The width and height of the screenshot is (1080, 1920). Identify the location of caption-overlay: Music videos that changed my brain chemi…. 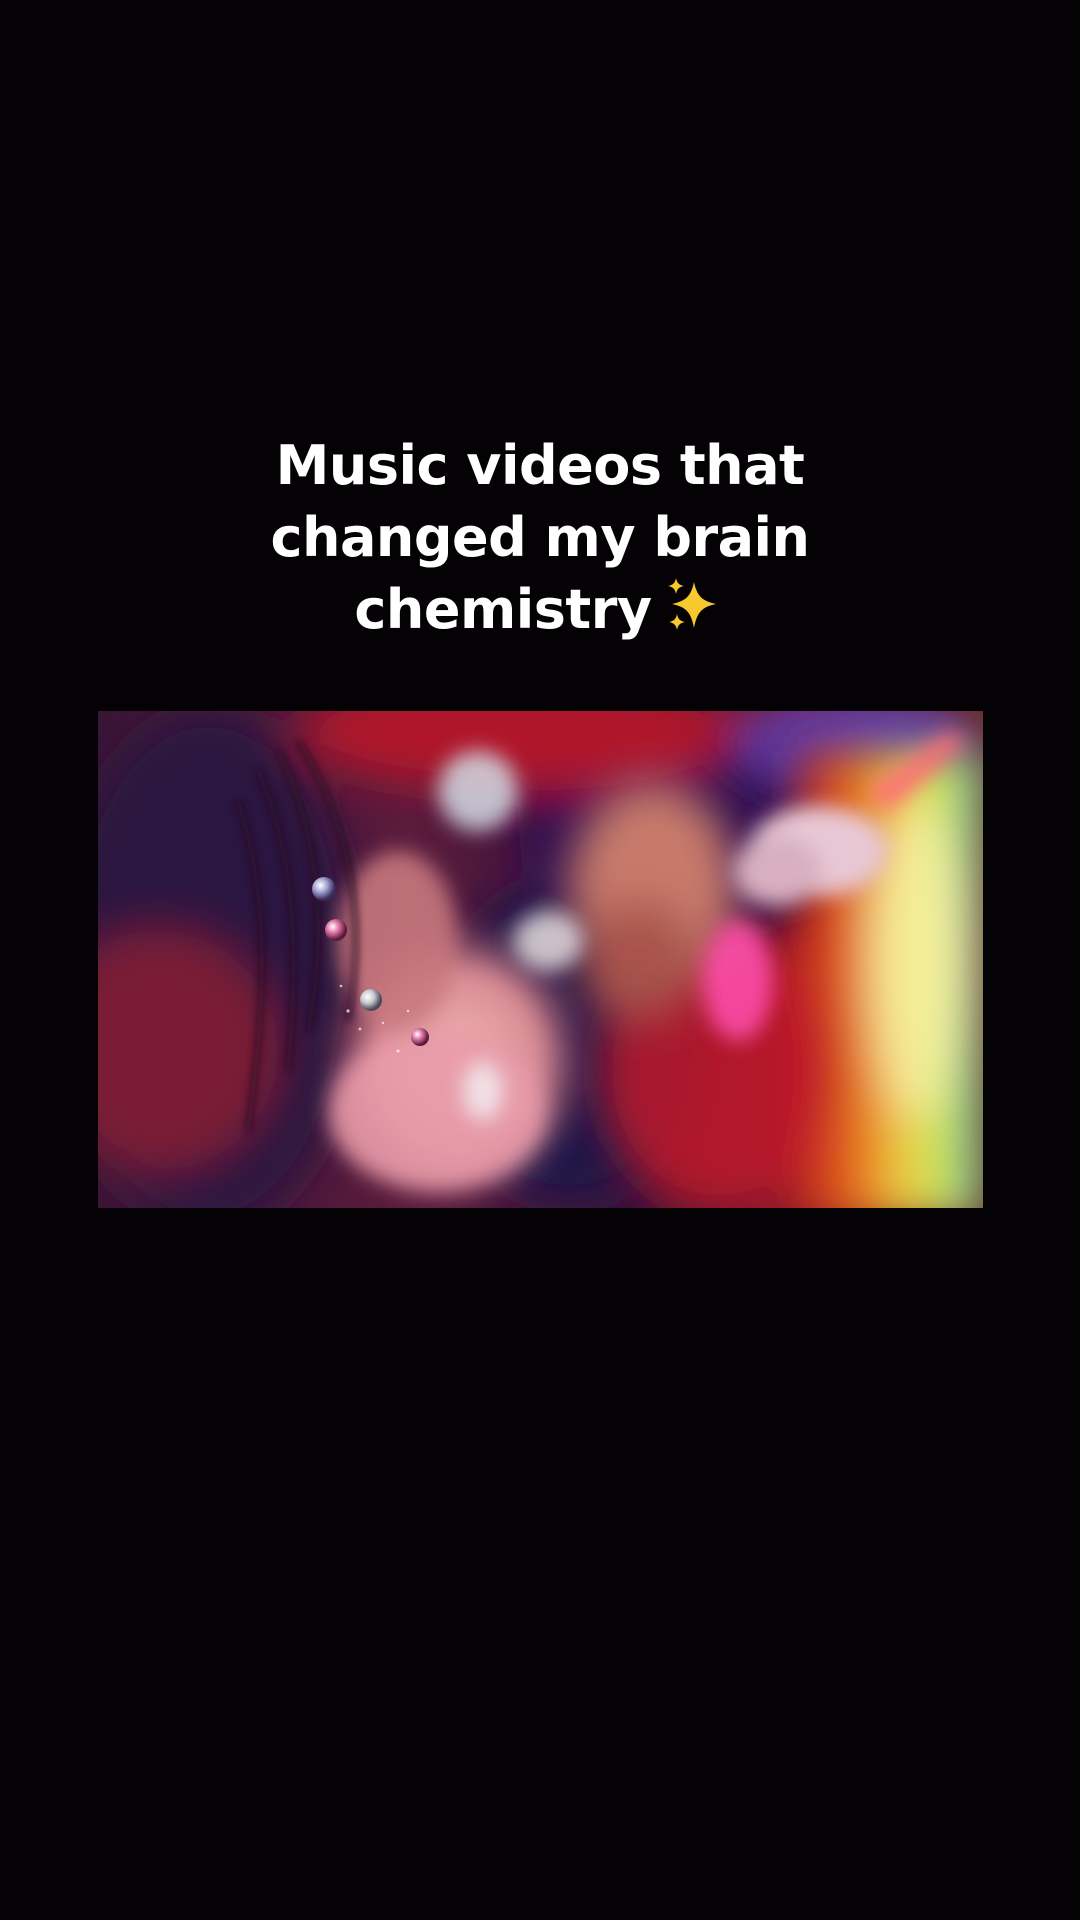
(540, 538).